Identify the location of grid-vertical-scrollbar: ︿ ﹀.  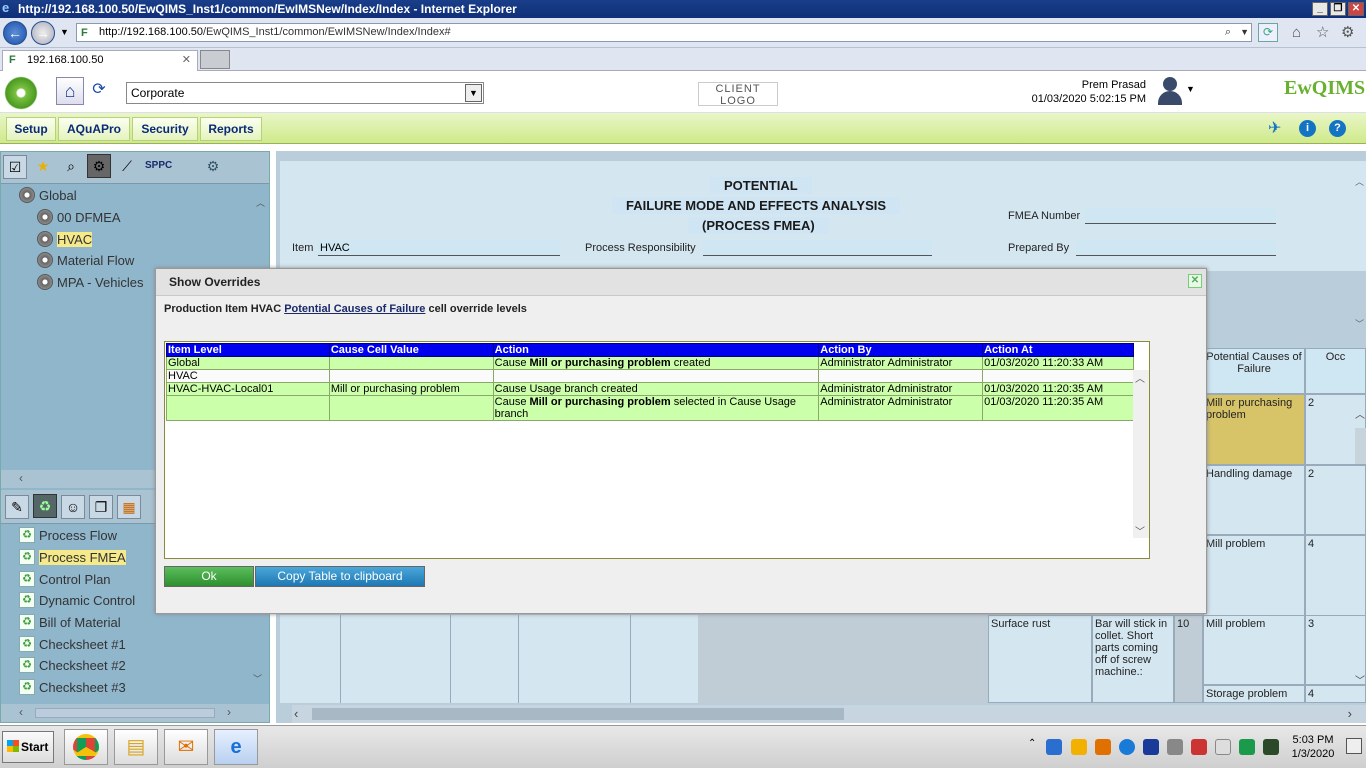
(1360, 546).